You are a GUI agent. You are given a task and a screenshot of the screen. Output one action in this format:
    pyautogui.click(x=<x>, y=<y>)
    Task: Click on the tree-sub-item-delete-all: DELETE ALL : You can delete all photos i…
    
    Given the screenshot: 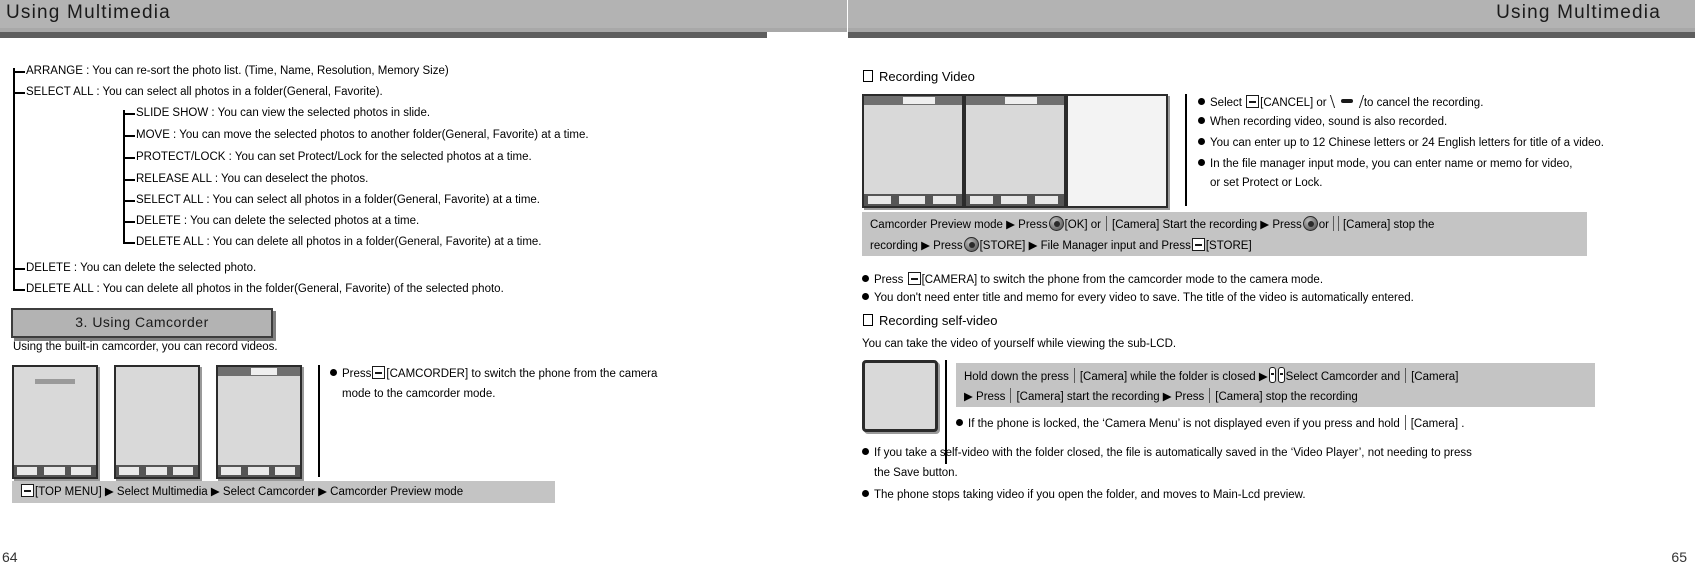 What is the action you would take?
    pyautogui.click(x=339, y=242)
    